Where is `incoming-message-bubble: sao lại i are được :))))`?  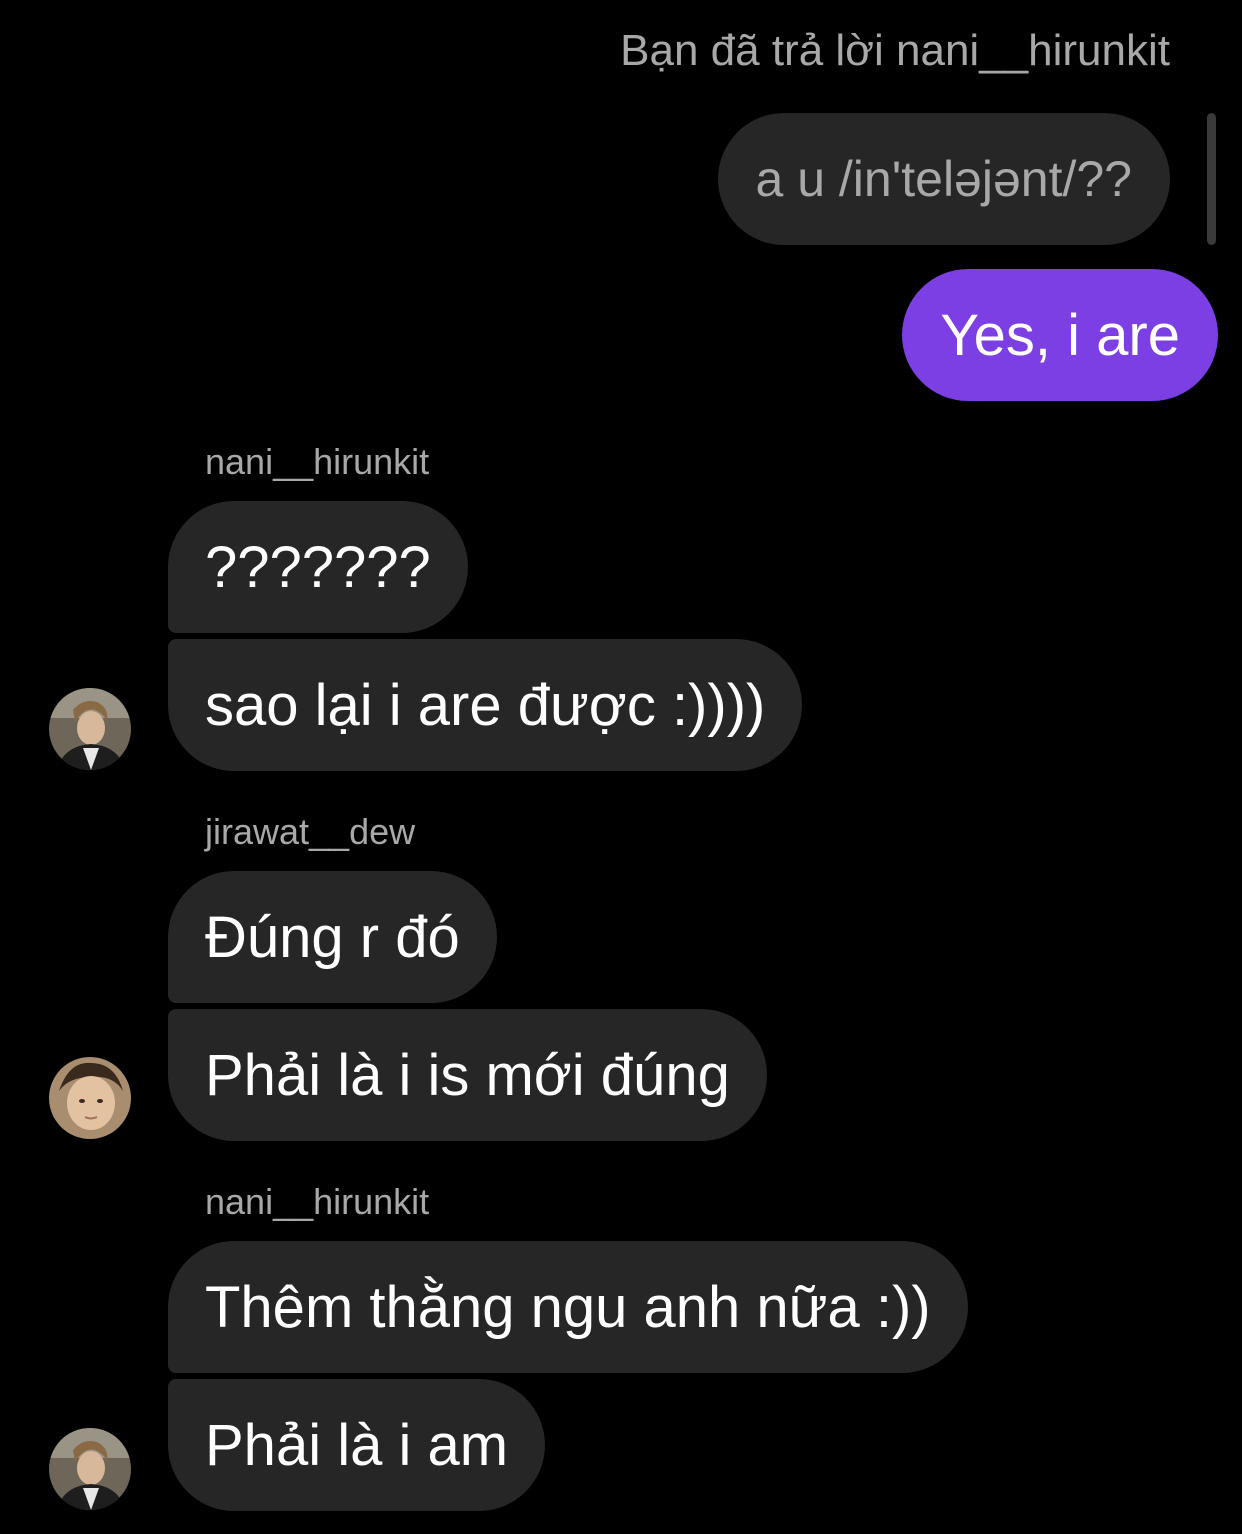 incoming-message-bubble: sao lại i are được :)))) is located at coordinates (485, 705).